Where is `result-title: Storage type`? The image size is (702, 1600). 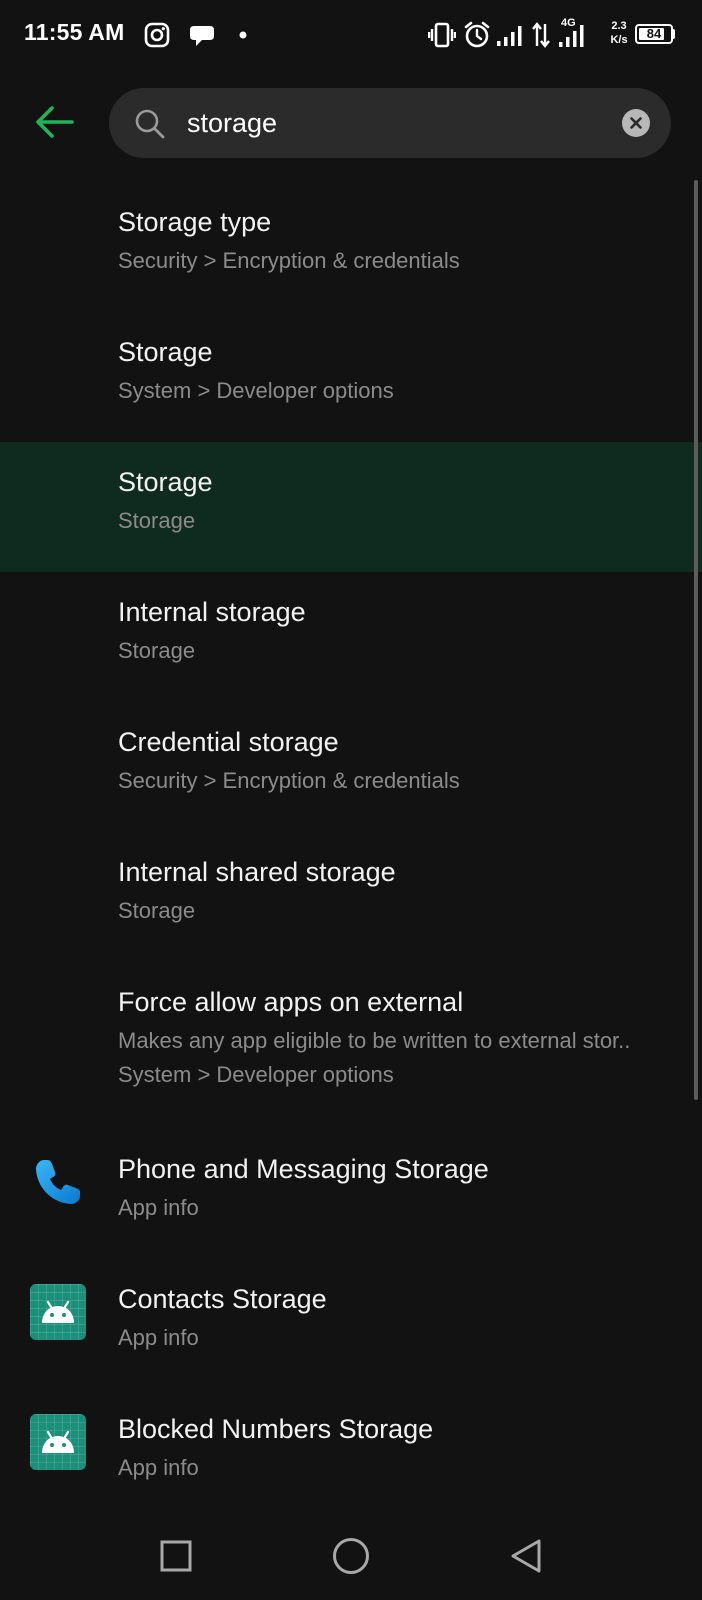 result-title: Storage type is located at coordinates (195, 222).